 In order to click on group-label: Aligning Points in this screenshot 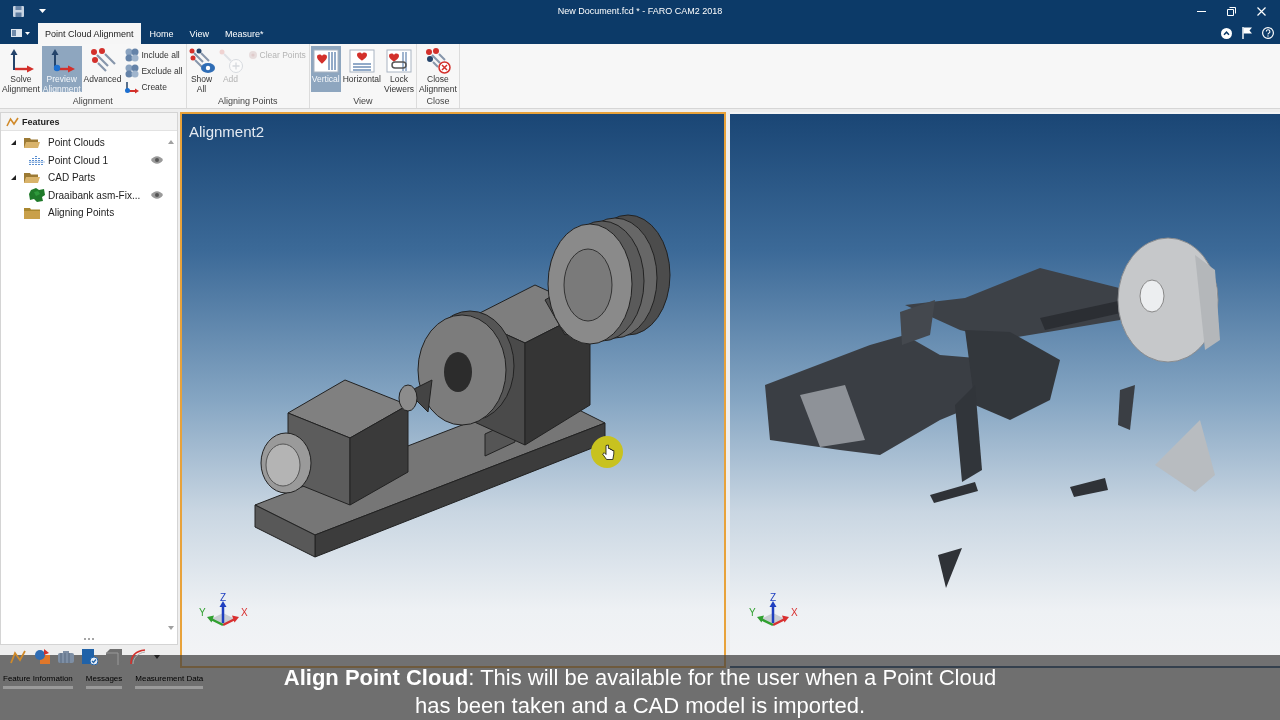, I will do `click(247, 101)`.